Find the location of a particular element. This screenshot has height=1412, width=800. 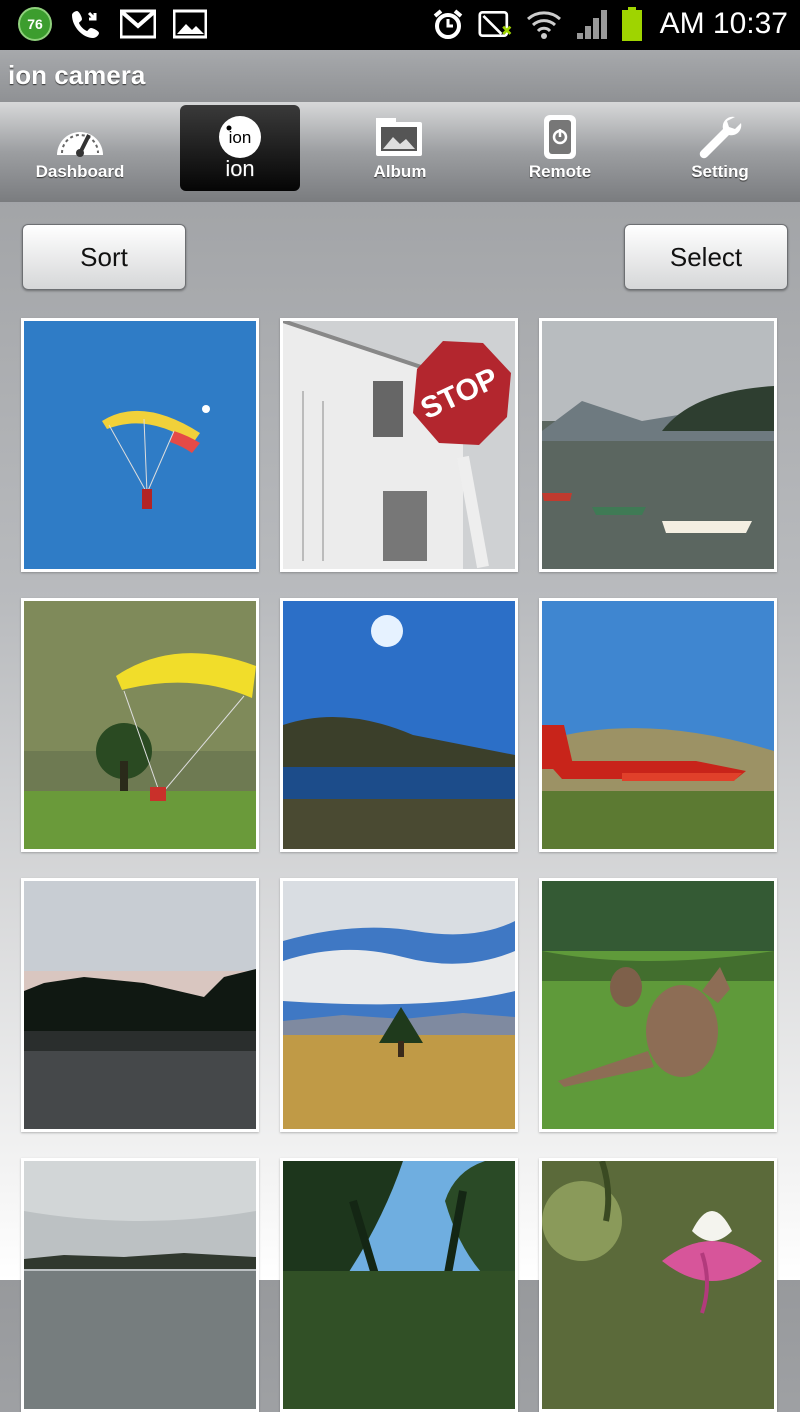

status-bar: 76 AM 10:37 is located at coordinates (400, 25).